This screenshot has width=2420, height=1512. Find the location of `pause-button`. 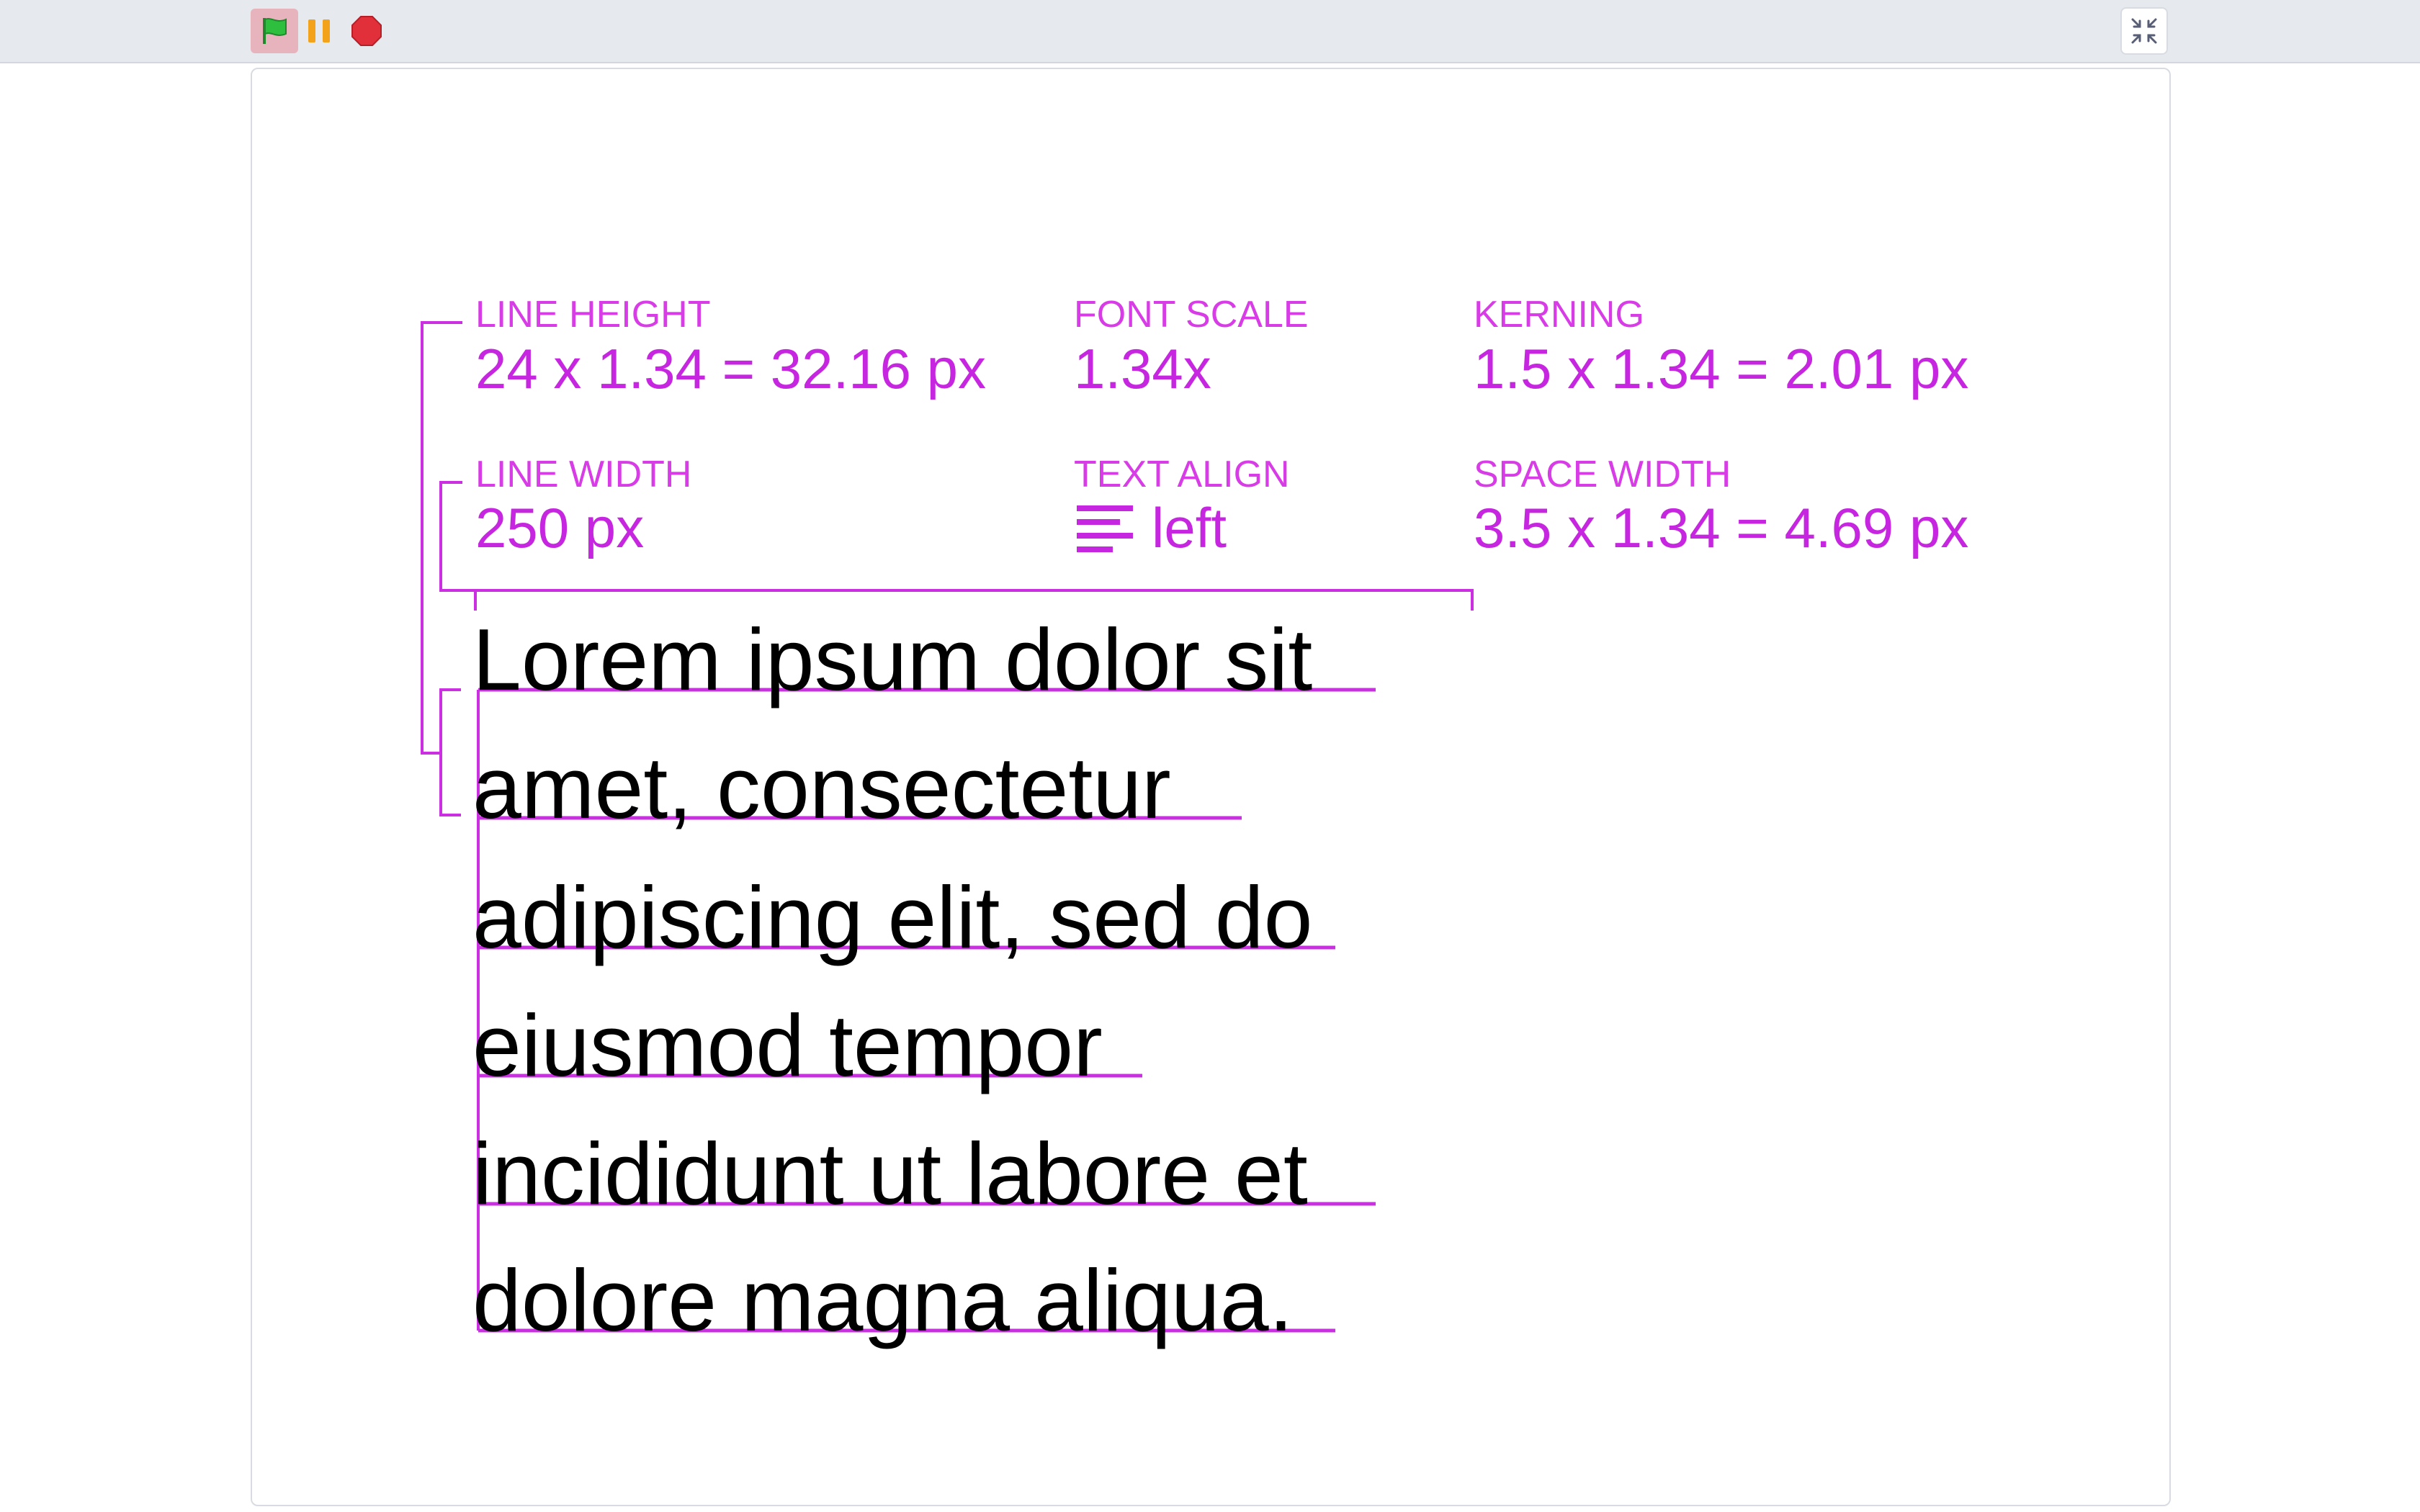

pause-button is located at coordinates (319, 31).